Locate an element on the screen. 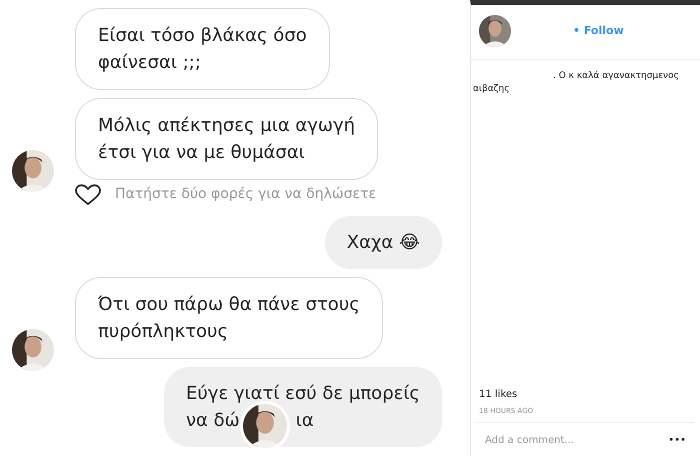 This screenshot has height=456, width=700. message-bubble: Ότι σου πάρω θα πάνε στους πυρόπληκτους is located at coordinates (229, 318).